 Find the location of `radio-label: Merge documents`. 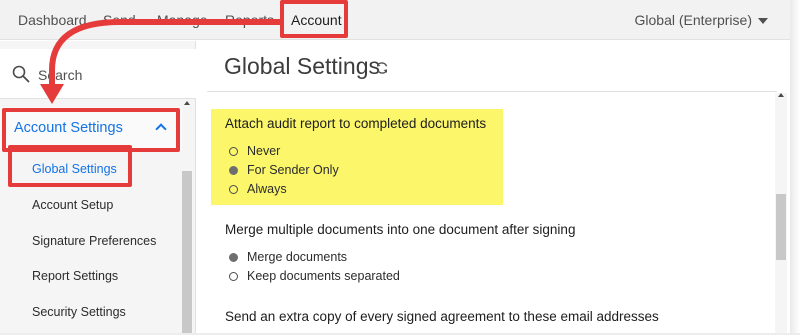

radio-label: Merge documents is located at coordinates (297, 257).